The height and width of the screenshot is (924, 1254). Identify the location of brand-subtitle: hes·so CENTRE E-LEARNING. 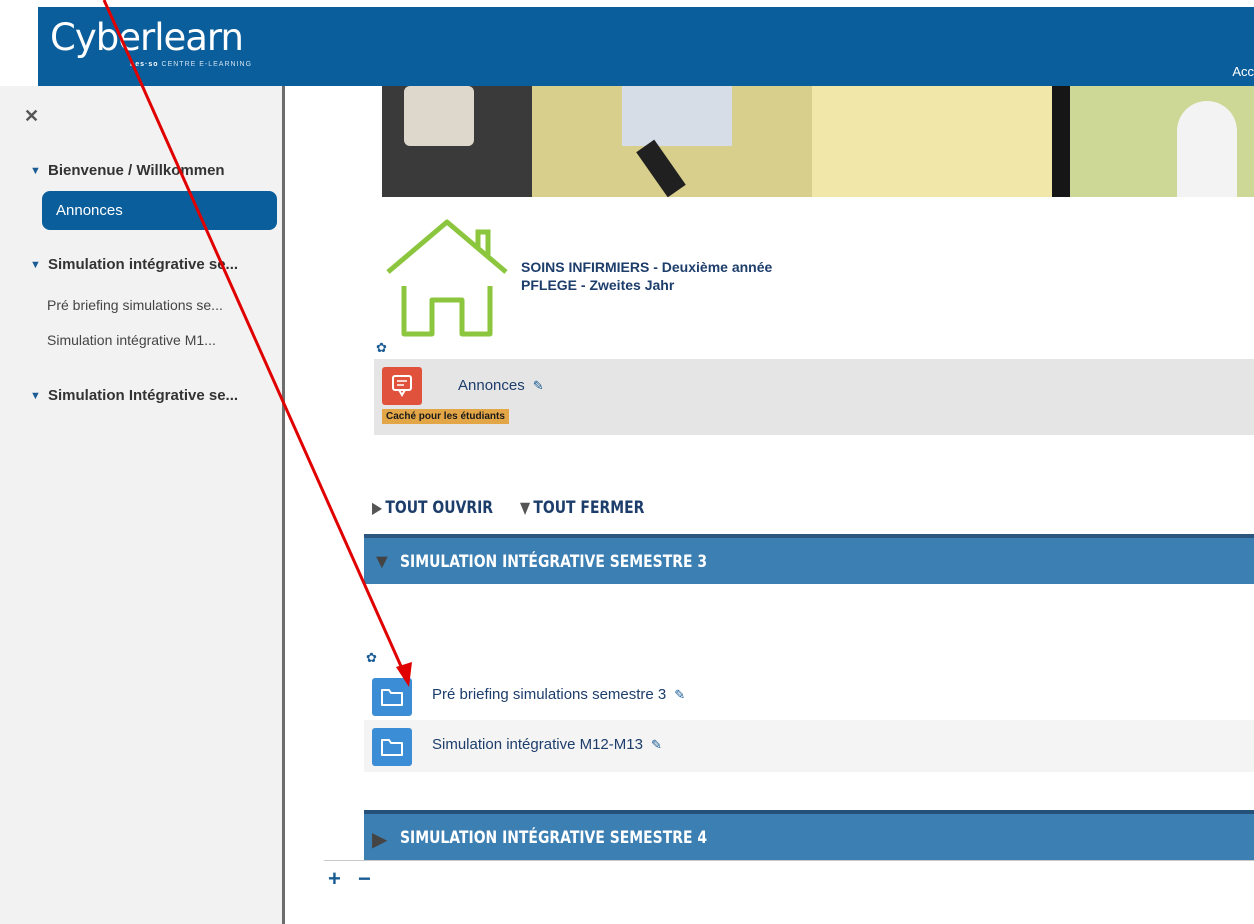
(191, 64).